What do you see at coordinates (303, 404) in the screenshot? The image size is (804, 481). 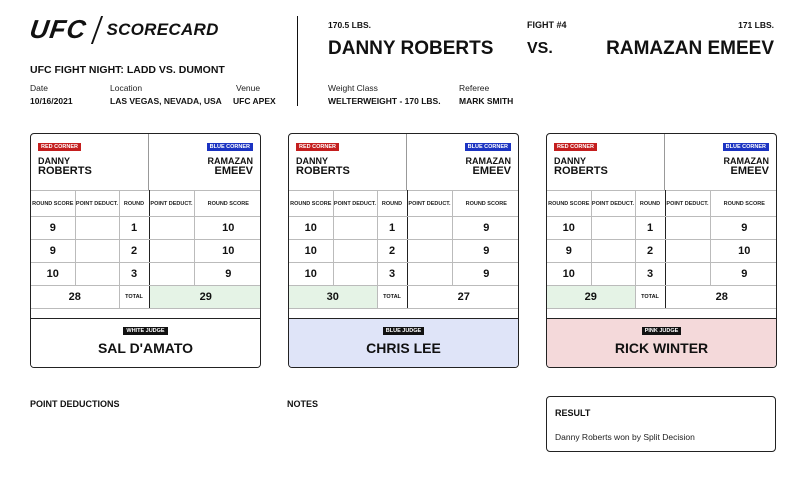 I see `notes-label: NOTES` at bounding box center [303, 404].